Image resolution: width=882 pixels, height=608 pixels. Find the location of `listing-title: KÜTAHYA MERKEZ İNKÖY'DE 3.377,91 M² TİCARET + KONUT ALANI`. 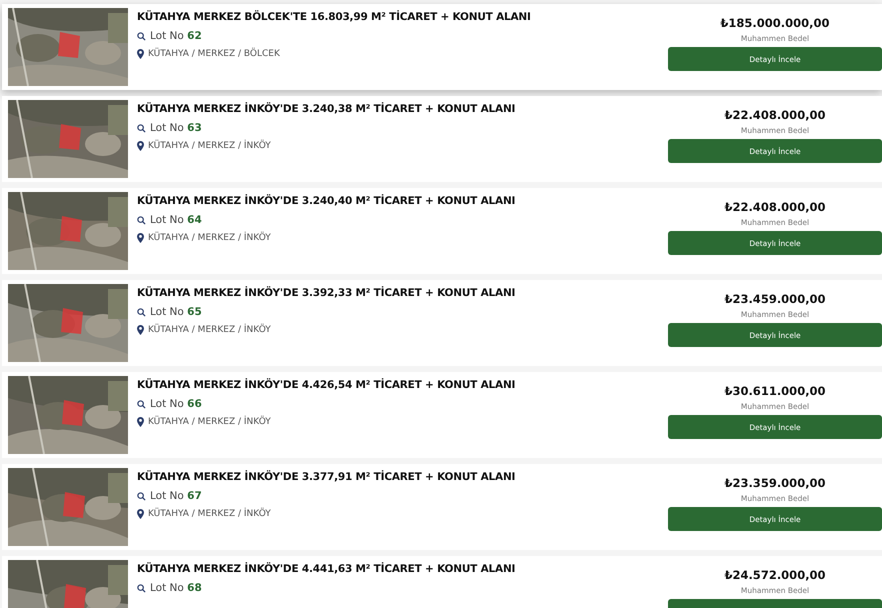

listing-title: KÜTAHYA MERKEZ İNKÖY'DE 3.377,91 M² TİCARET + KONUT ALANI is located at coordinates (326, 477).